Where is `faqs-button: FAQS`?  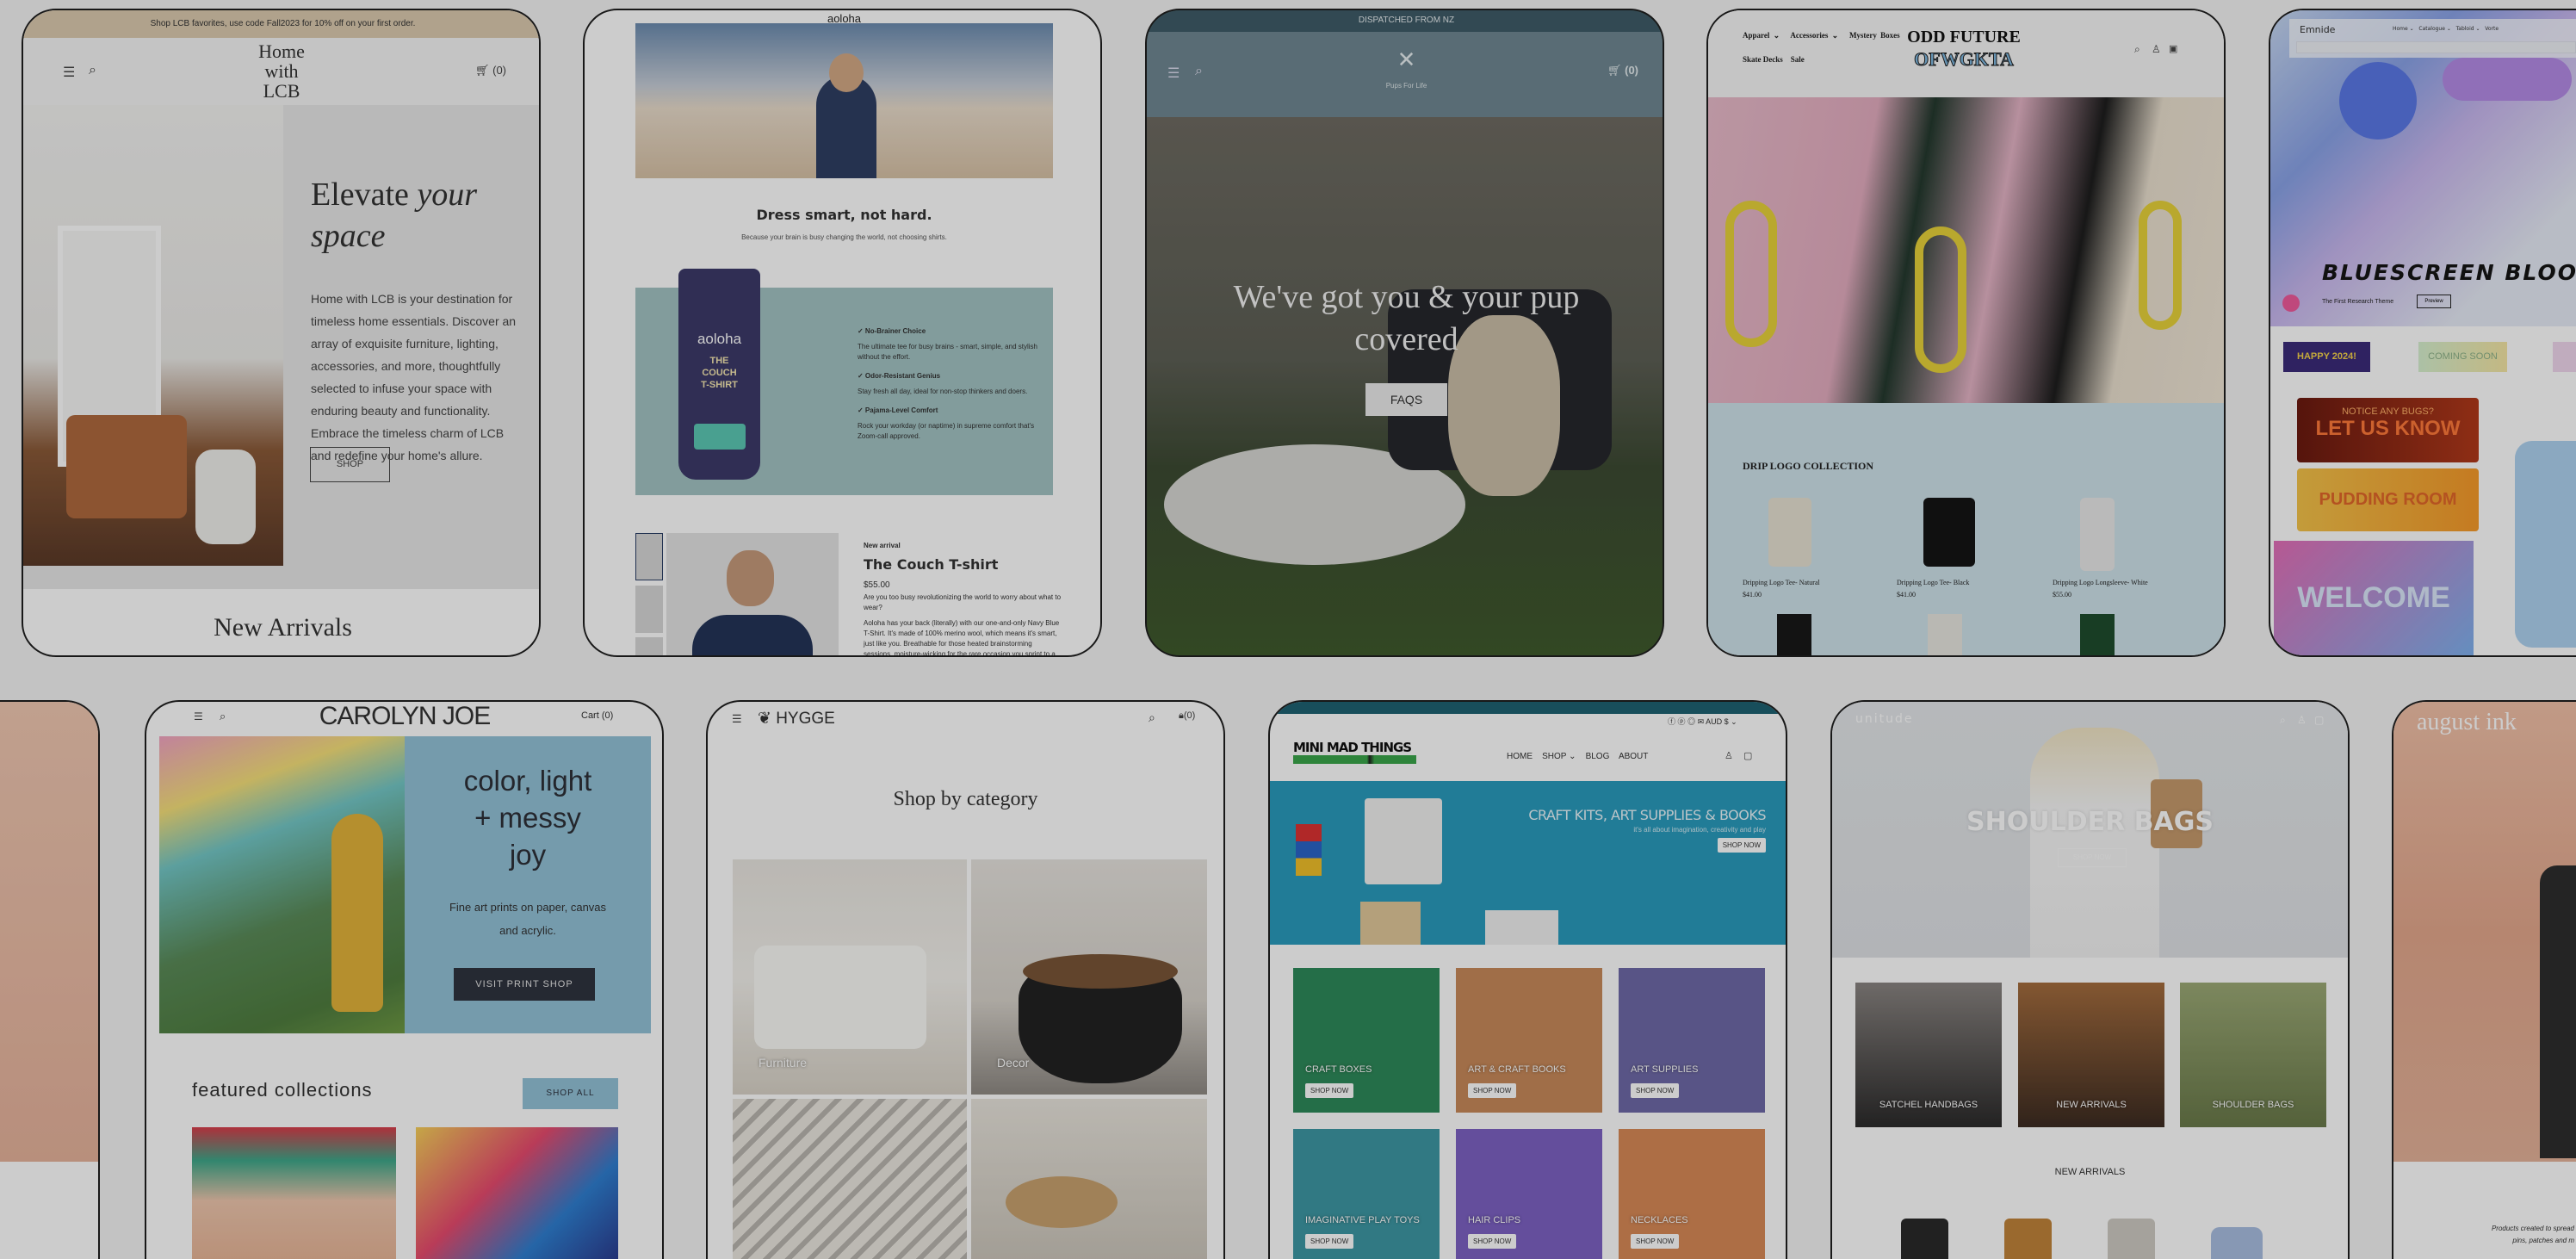 faqs-button: FAQS is located at coordinates (1406, 399).